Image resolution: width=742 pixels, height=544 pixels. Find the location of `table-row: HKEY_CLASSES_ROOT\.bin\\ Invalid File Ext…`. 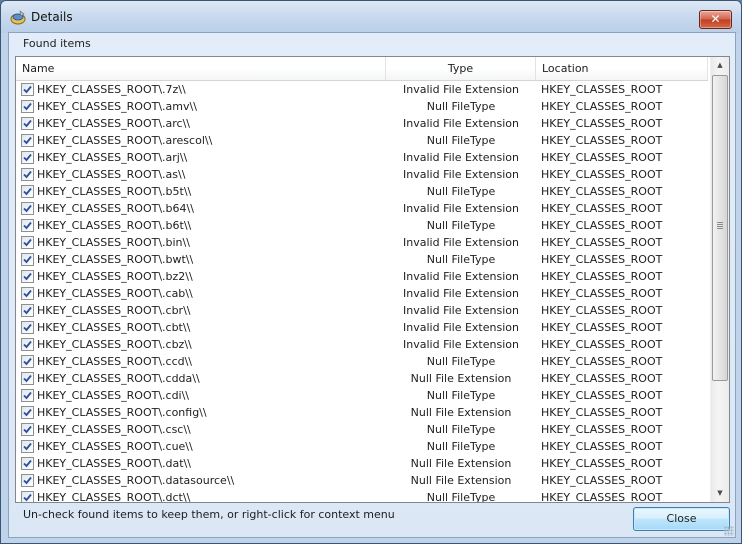

table-row: HKEY_CLASSES_ROOT\.bin\\ Invalid File Ext… is located at coordinates (362, 242).